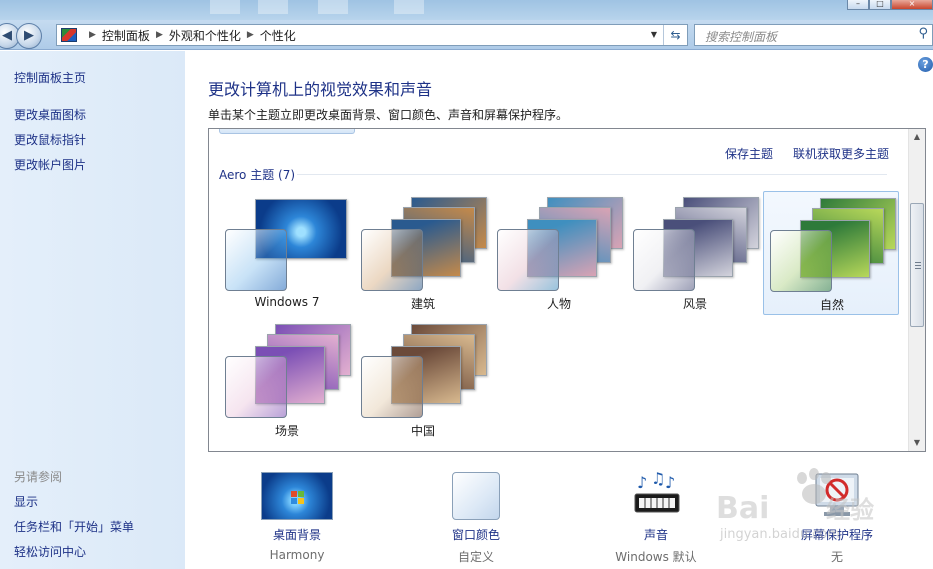 The height and width of the screenshot is (569, 933). I want to click on setting-label: 屏幕保护程序, so click(837, 534).